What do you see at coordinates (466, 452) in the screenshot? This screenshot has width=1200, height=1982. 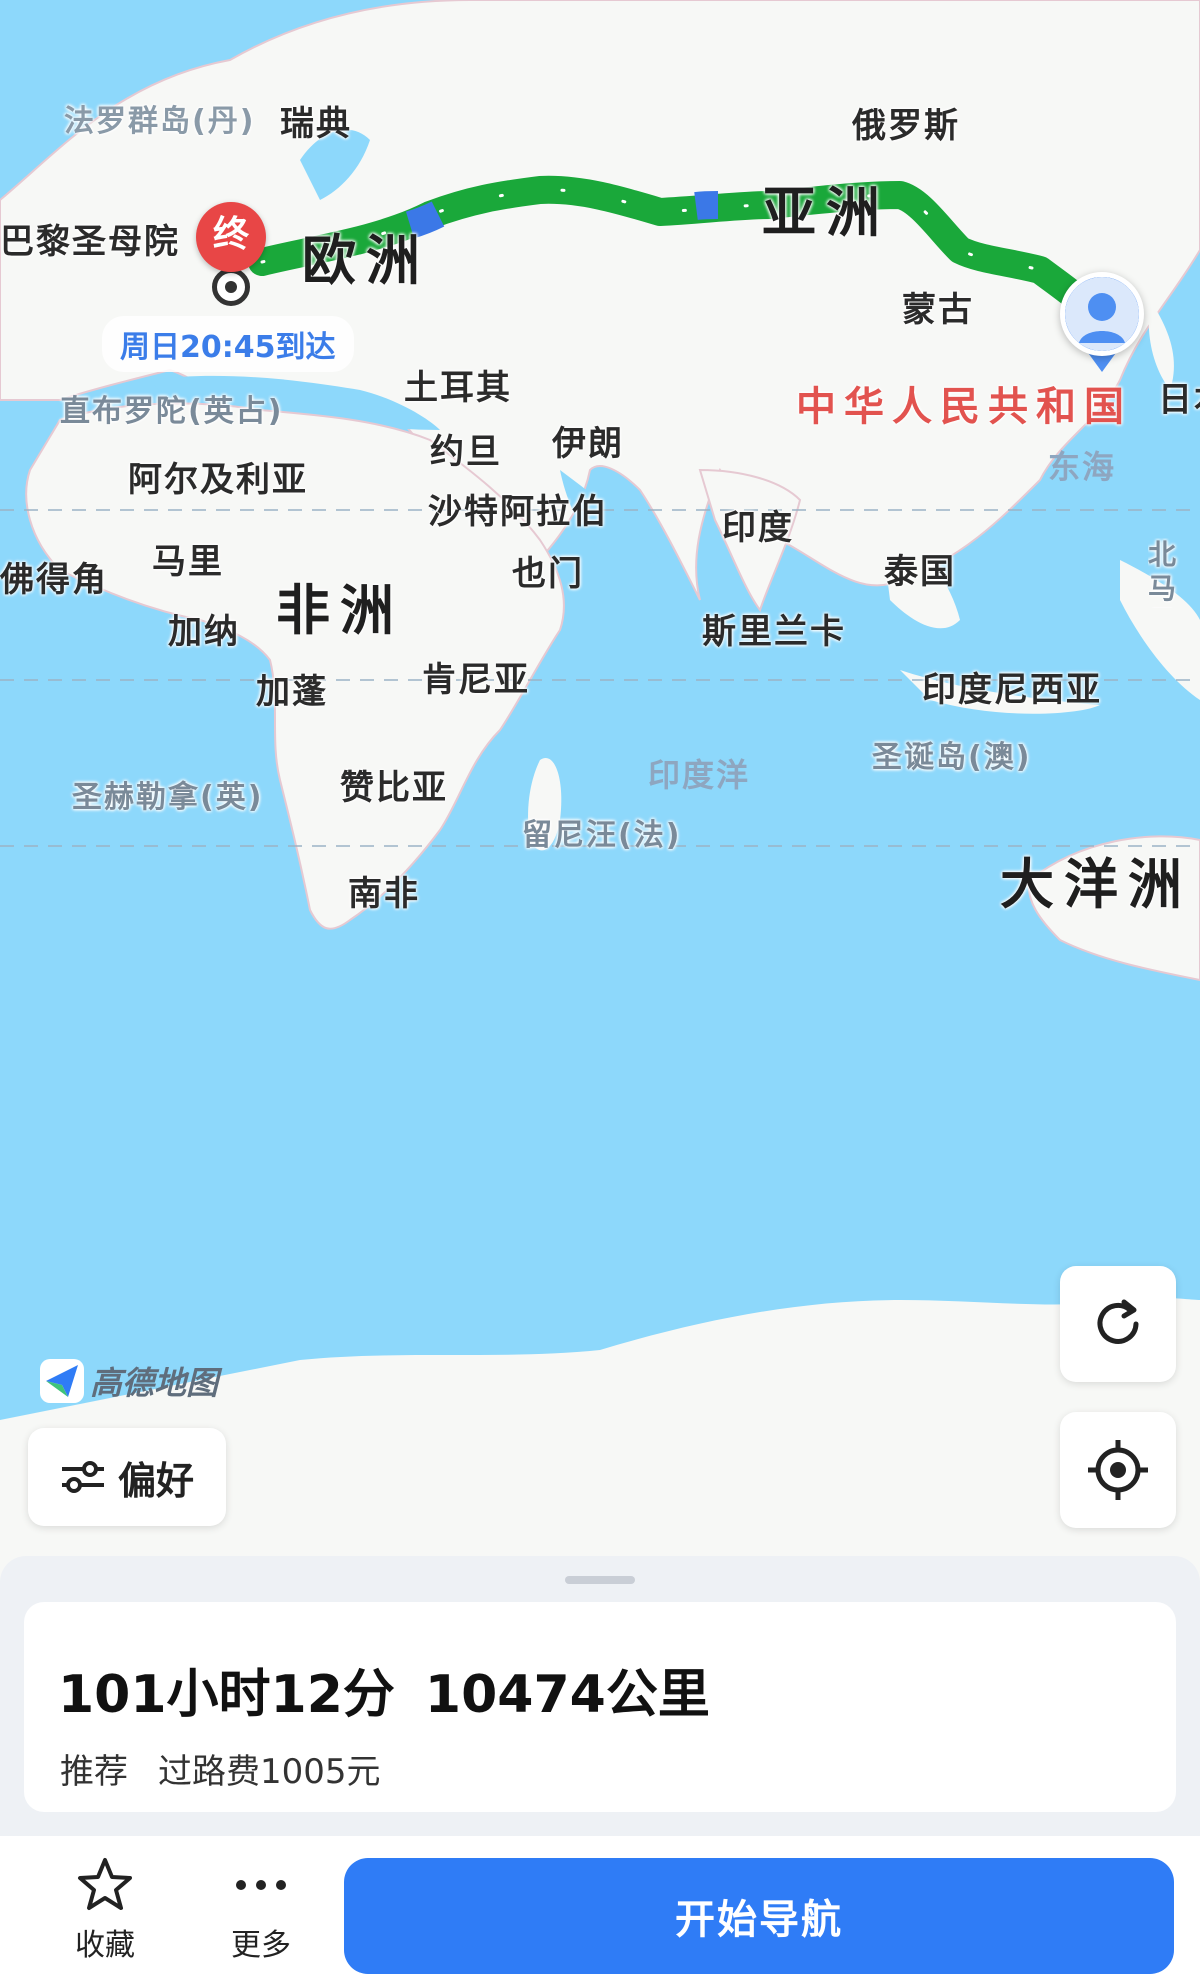 I see `label-jordan: 约旦` at bounding box center [466, 452].